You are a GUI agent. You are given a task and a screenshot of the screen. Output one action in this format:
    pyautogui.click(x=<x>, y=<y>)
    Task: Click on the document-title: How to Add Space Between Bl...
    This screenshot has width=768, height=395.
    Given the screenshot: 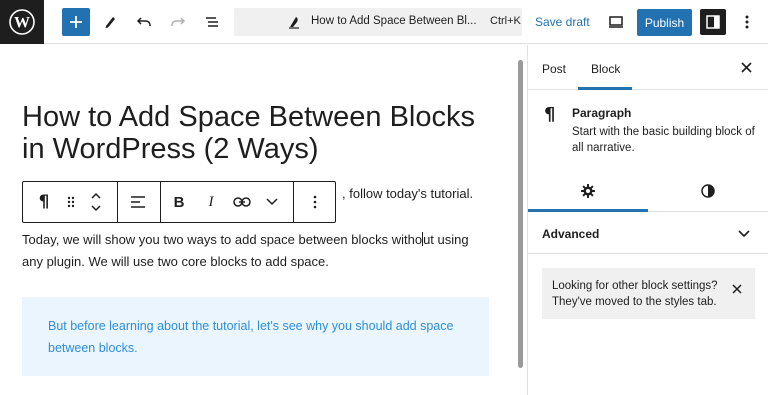 What is the action you would take?
    pyautogui.click(x=394, y=21)
    